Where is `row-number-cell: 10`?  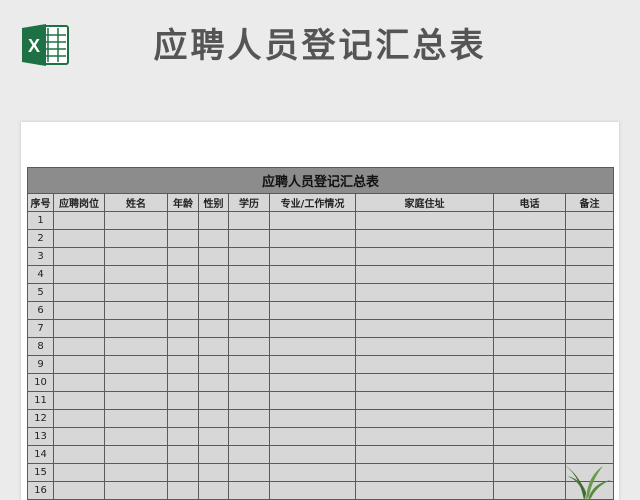 row-number-cell: 10 is located at coordinates (40, 382).